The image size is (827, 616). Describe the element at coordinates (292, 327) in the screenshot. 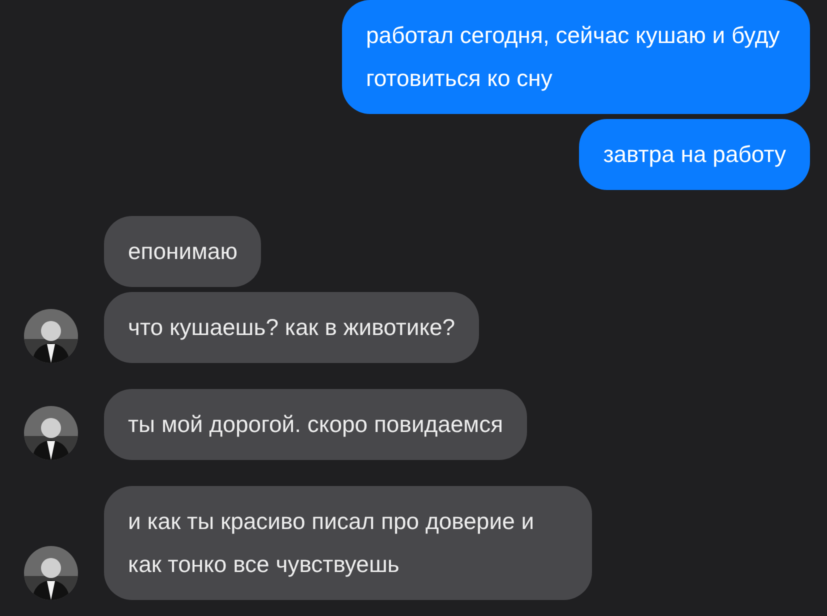

I see `message-bubble: что кушаешь? как в животике?` at that location.